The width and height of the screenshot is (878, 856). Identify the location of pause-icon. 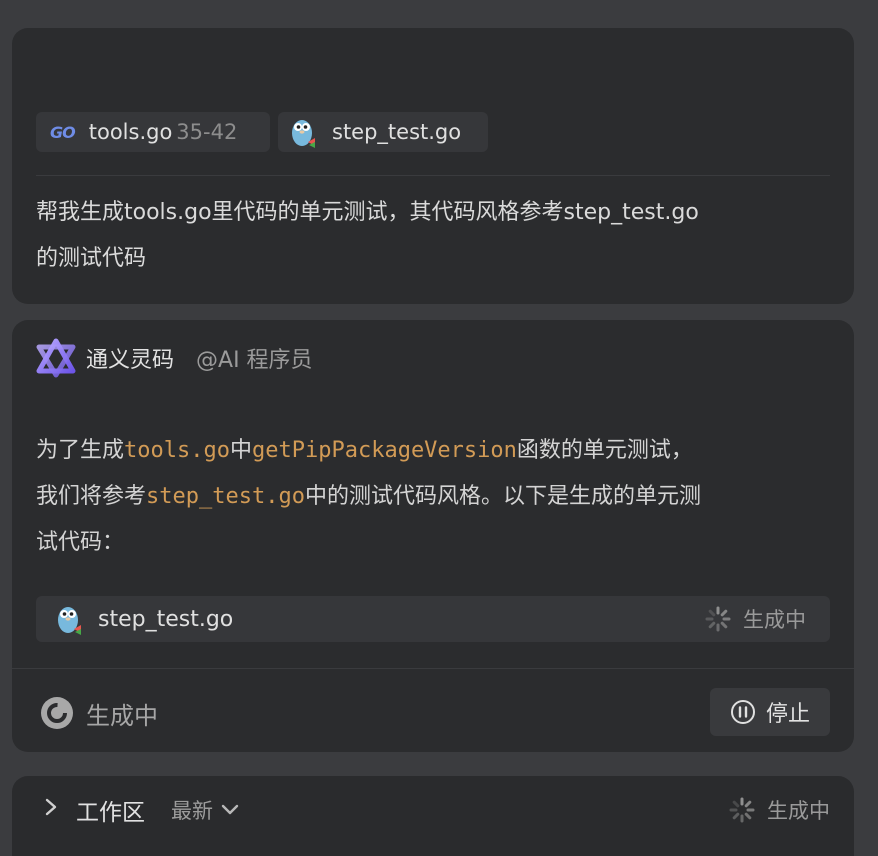
(742, 712).